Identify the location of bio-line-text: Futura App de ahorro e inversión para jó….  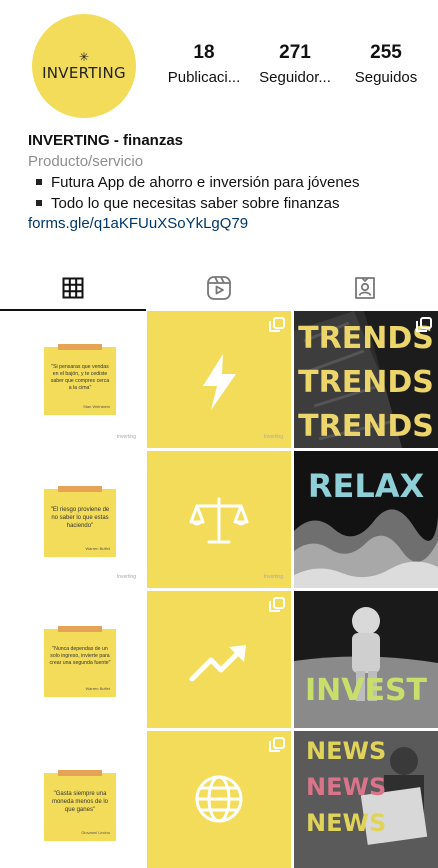
(205, 182).